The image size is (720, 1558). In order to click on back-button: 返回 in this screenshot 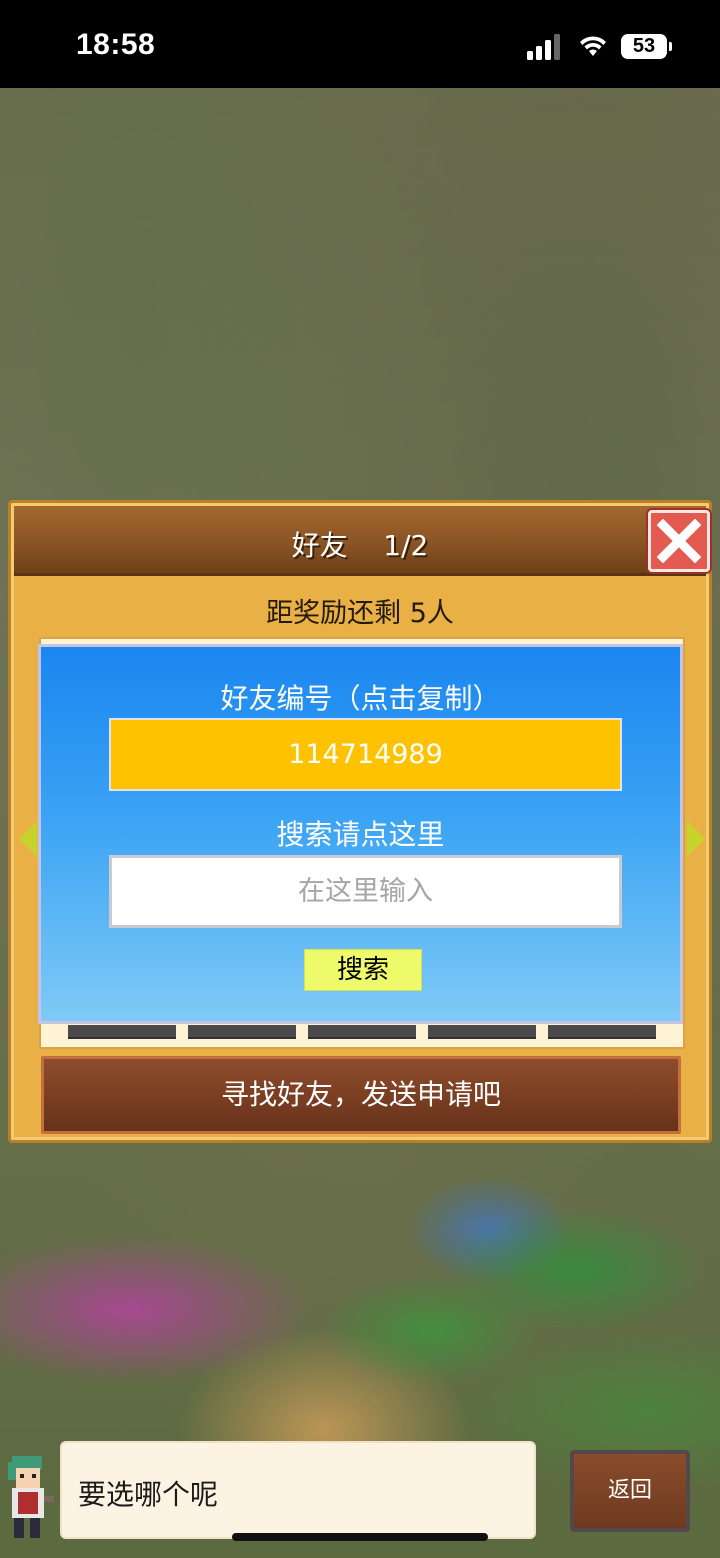, I will do `click(630, 1491)`.